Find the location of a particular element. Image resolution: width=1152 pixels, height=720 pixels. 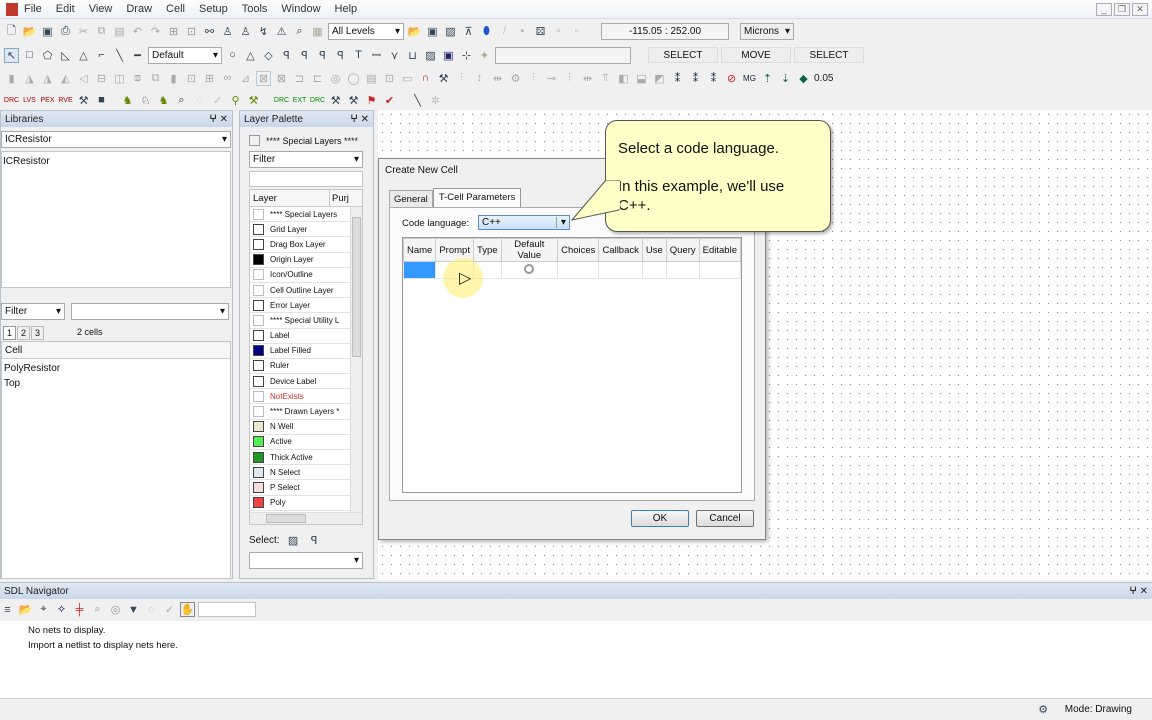

setup-wrench-icon: ⚒ is located at coordinates (83, 100).